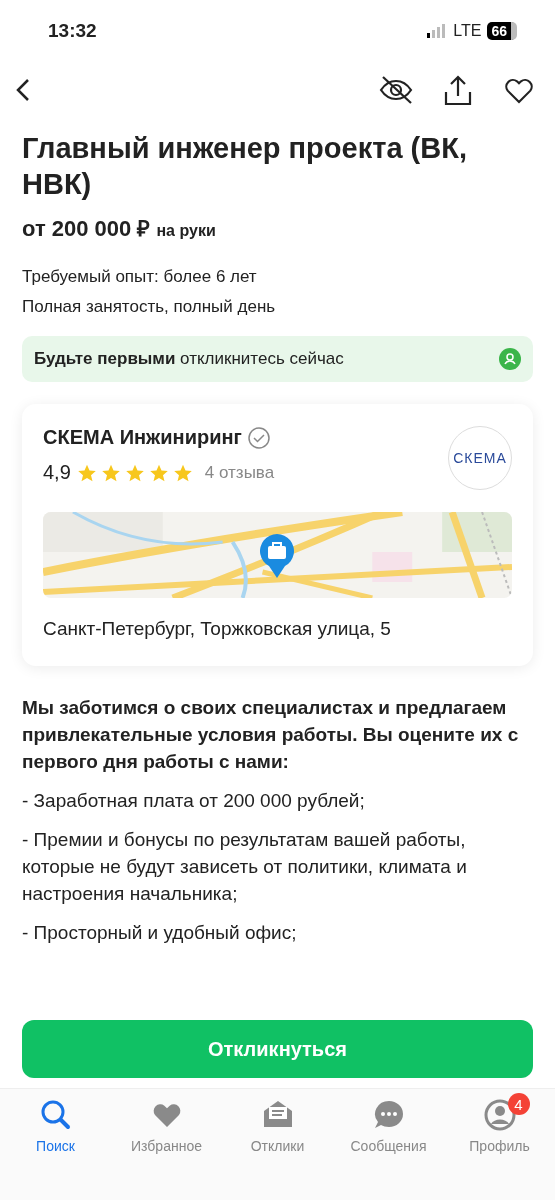 This screenshot has width=555, height=1200. Describe the element at coordinates (166, 1122) in the screenshot. I see `tab-bar-item: Избранное` at that location.